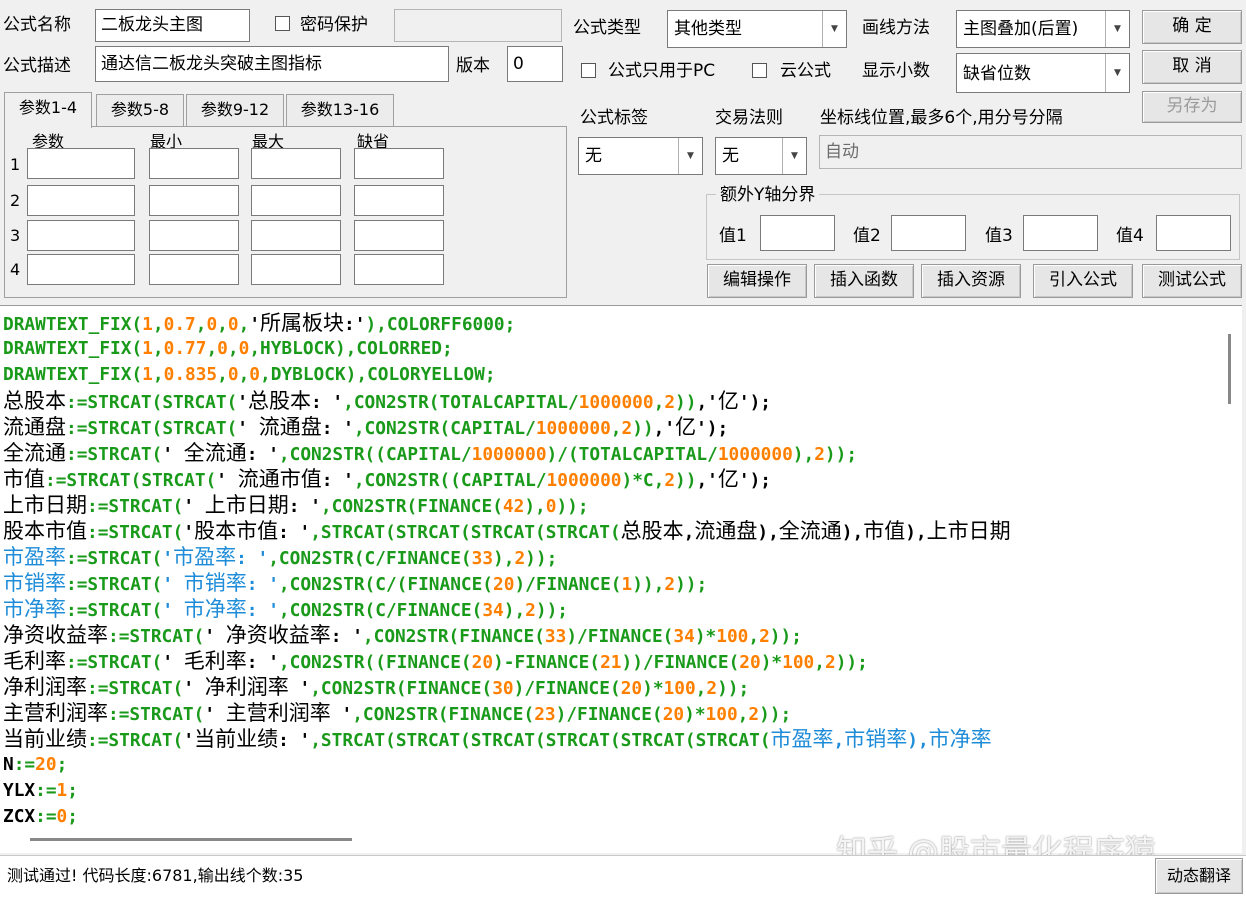  Describe the element at coordinates (757, 281) in the screenshot. I see `edit-operation-button: 编辑操作` at that location.